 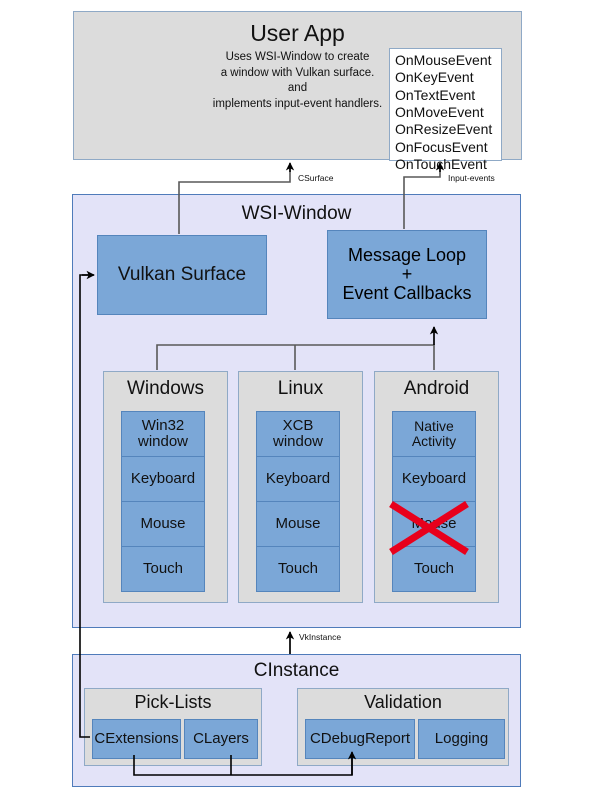 I want to click on message-loop-line: +, so click(x=407, y=274).